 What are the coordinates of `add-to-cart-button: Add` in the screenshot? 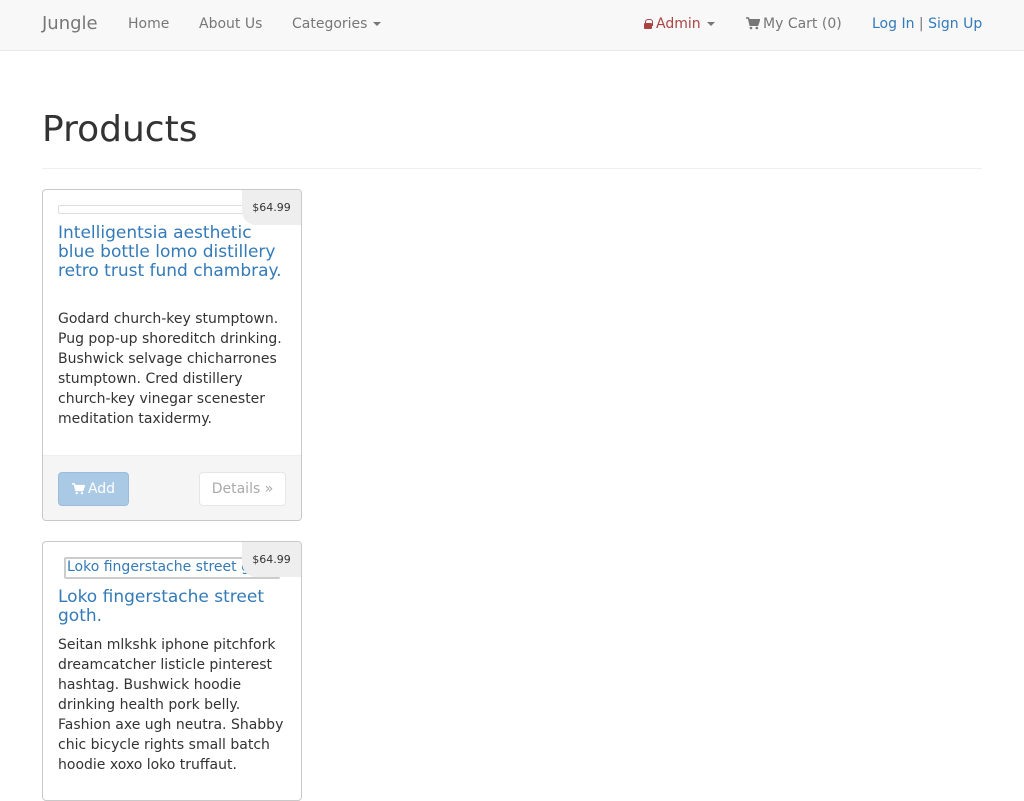 It's located at (93, 489).